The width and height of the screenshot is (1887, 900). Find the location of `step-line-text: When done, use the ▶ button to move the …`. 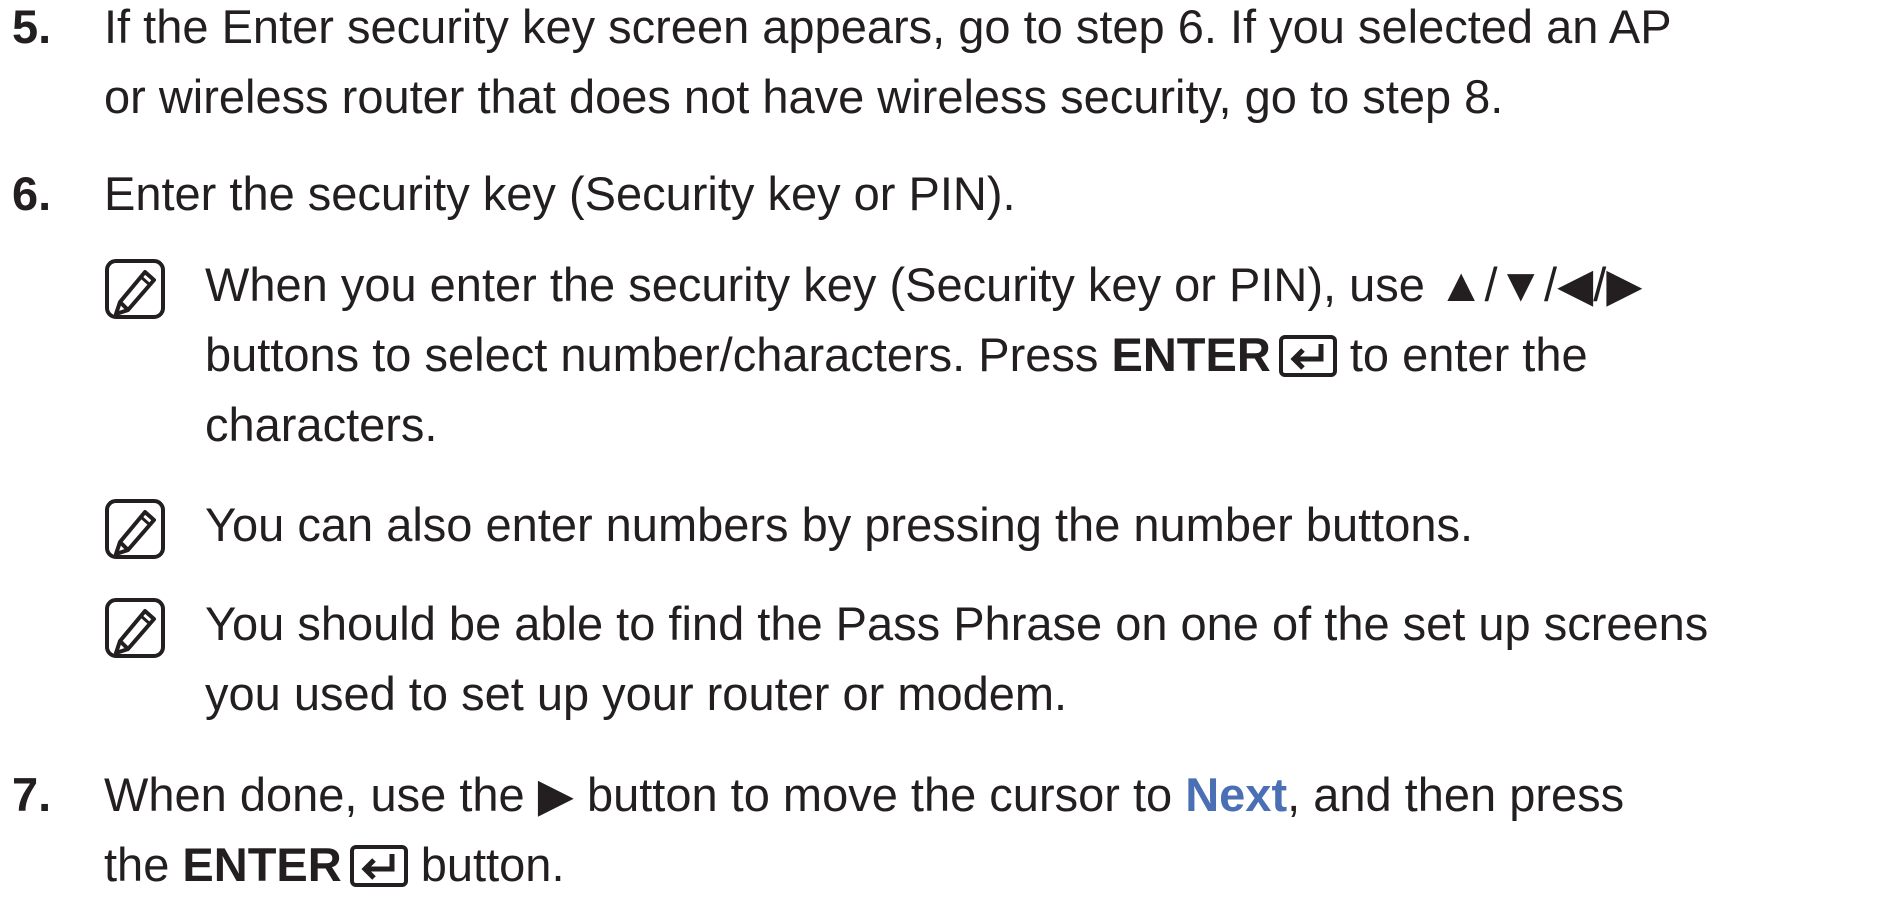

step-line-text: When done, use the ▶ button to move the … is located at coordinates (638, 794).